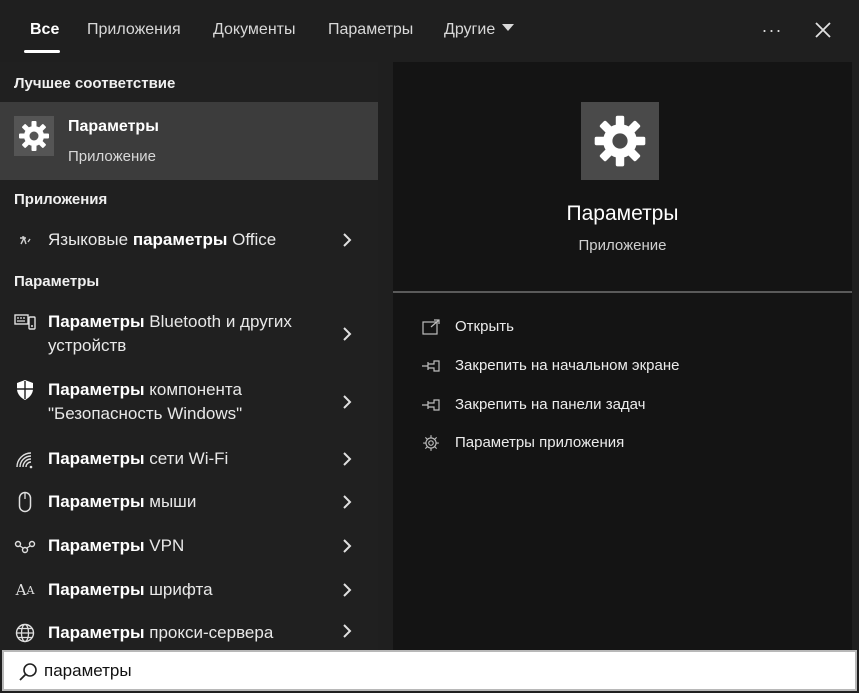 This screenshot has width=859, height=693. I want to click on best-match-heading: Лучшее соответствие, so click(95, 83).